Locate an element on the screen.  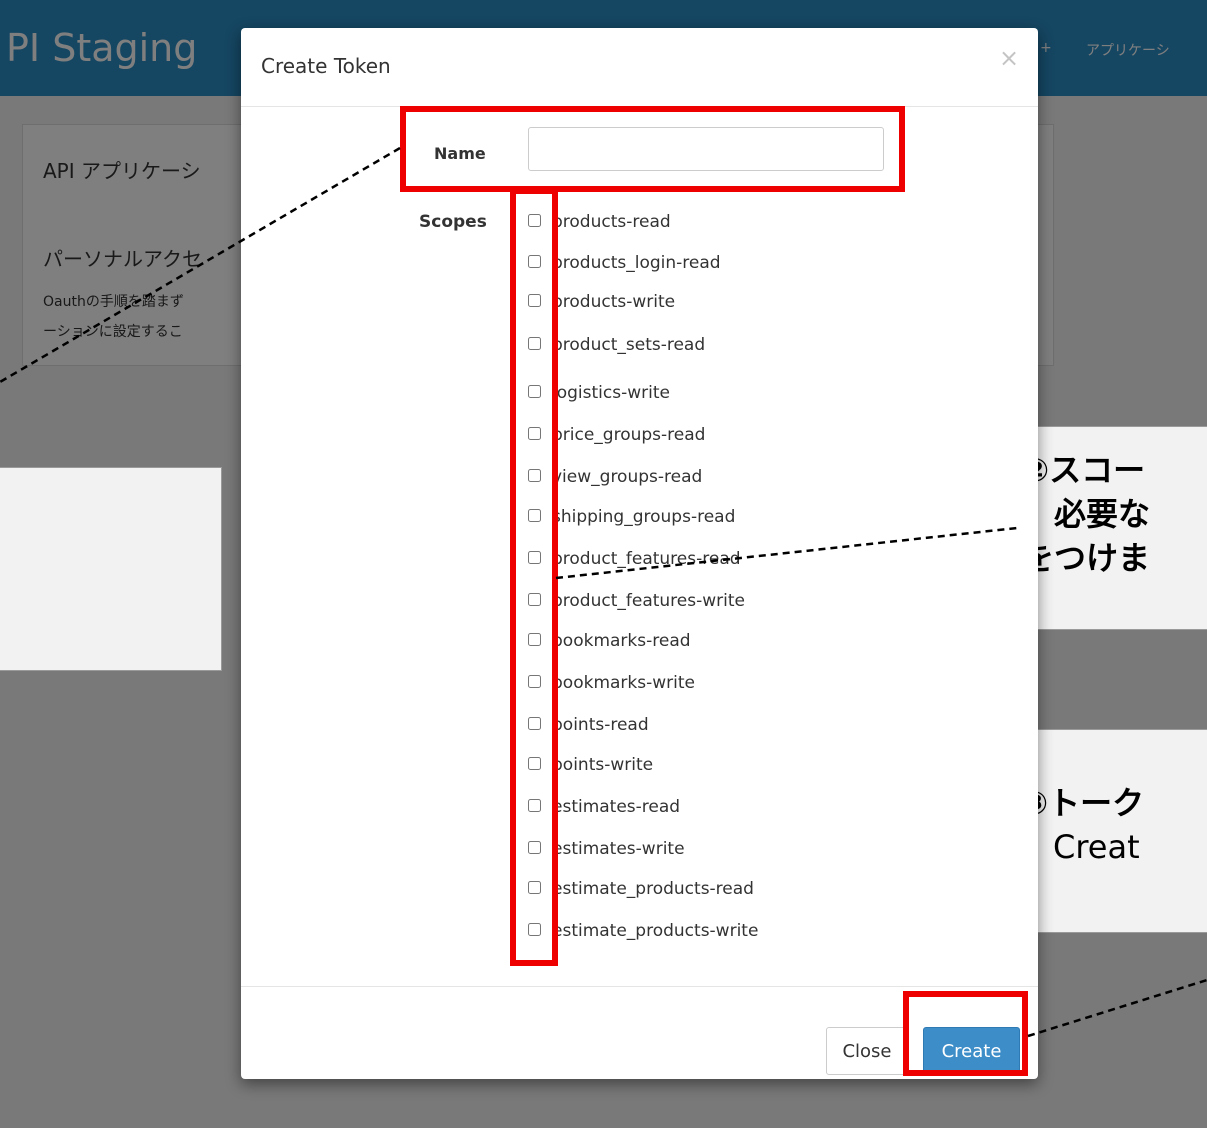
scope-label: bookmarks-write is located at coordinates (623, 683).